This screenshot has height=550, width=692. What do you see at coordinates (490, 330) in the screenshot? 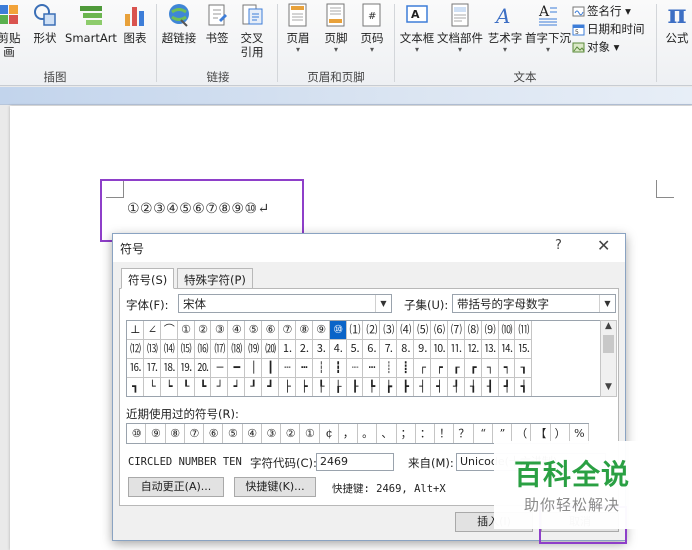
I see `symbol-cell: ⑼` at bounding box center [490, 330].